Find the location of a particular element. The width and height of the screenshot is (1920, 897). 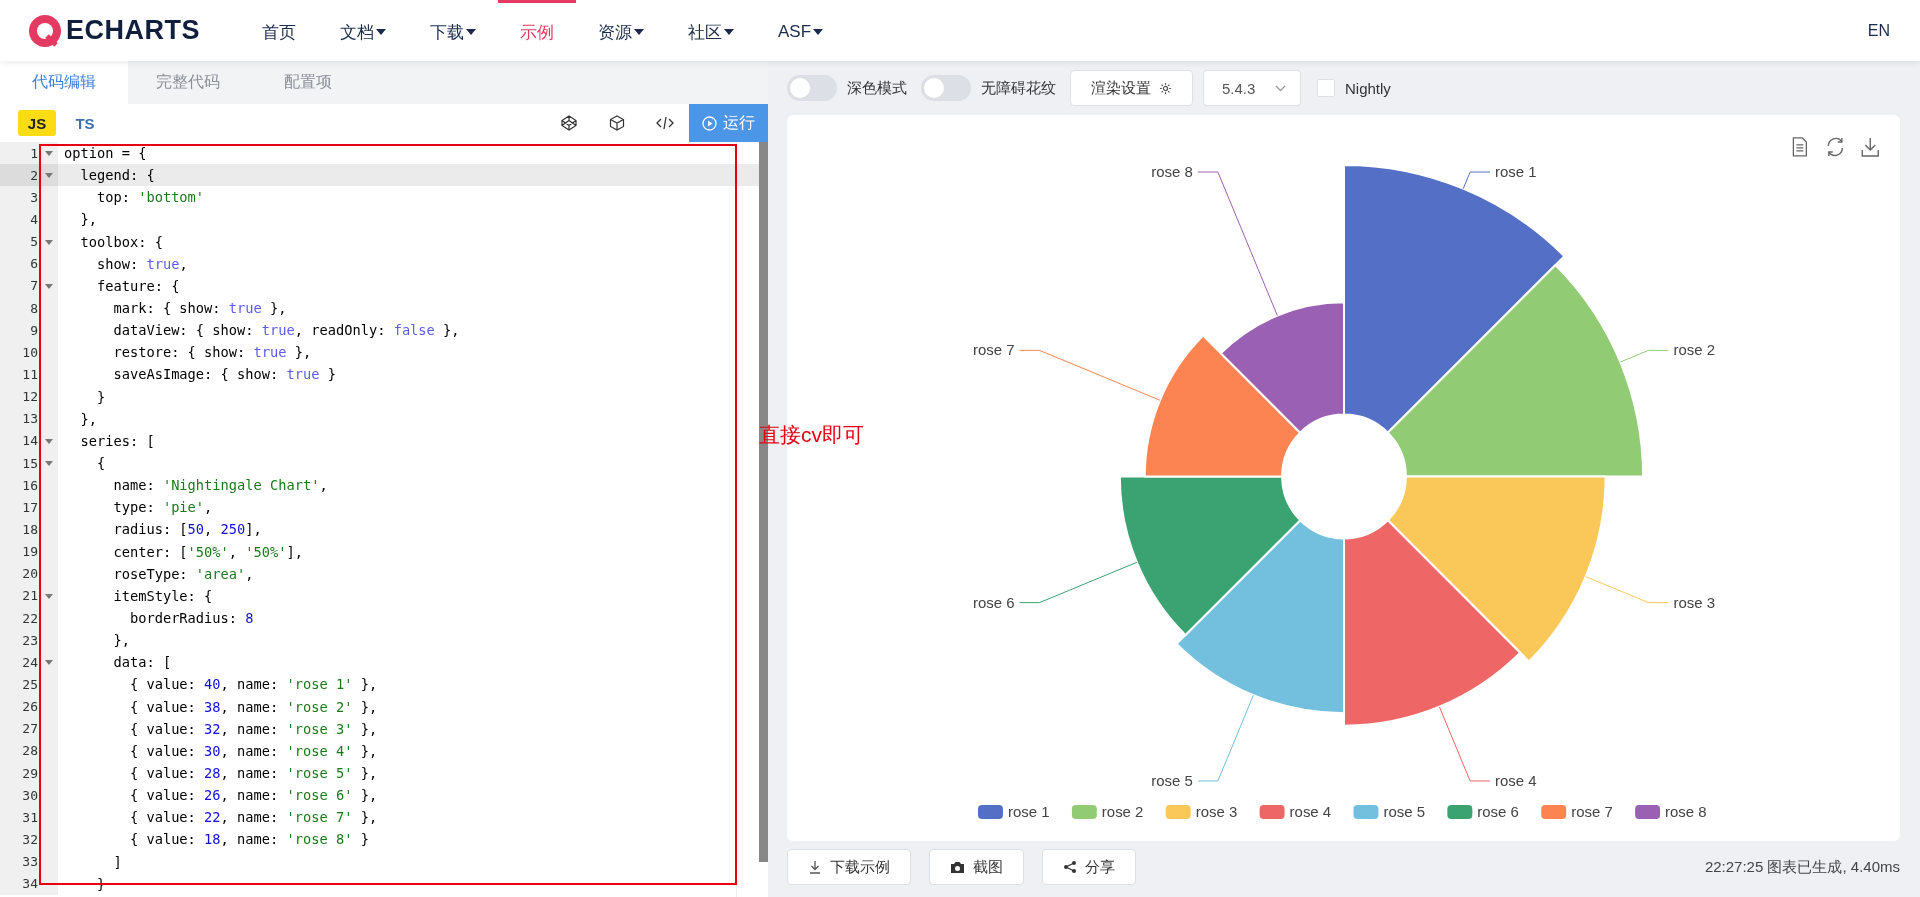

slice-label: rose 3 is located at coordinates (1694, 602).